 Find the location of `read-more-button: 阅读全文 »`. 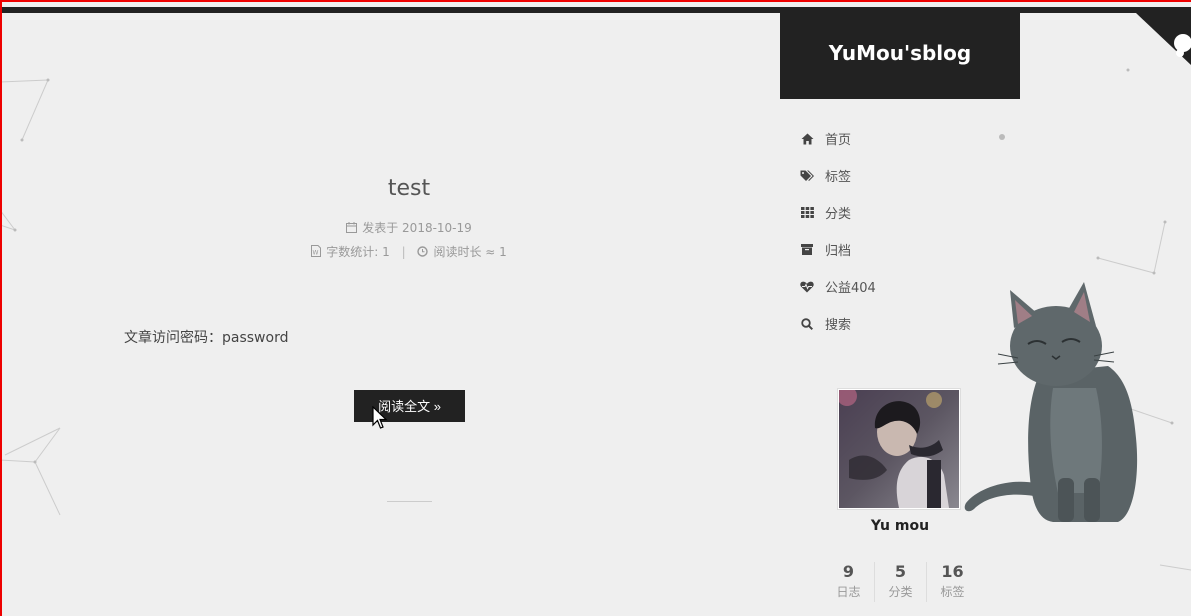

read-more-button: 阅读全文 » is located at coordinates (409, 406).